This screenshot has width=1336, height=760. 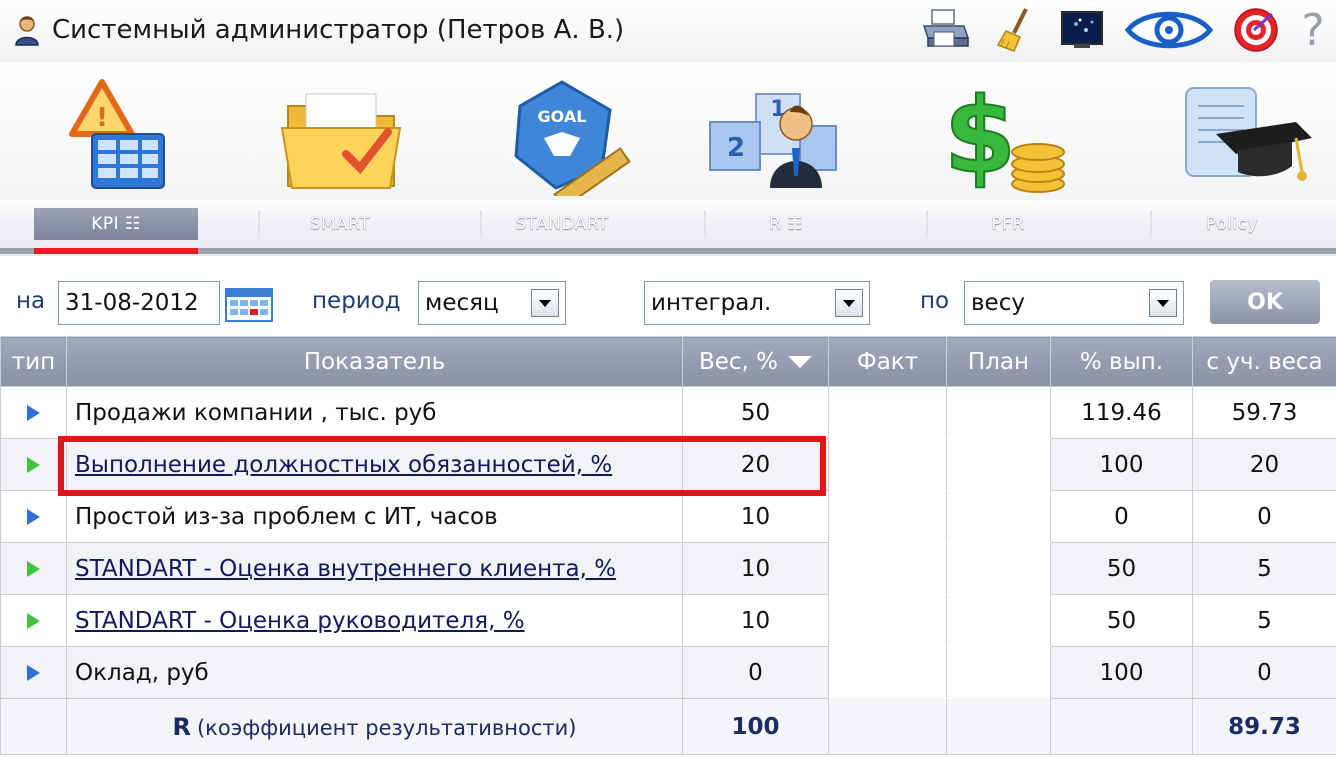 I want to click on percent-cell: 50, so click(x=1121, y=620).